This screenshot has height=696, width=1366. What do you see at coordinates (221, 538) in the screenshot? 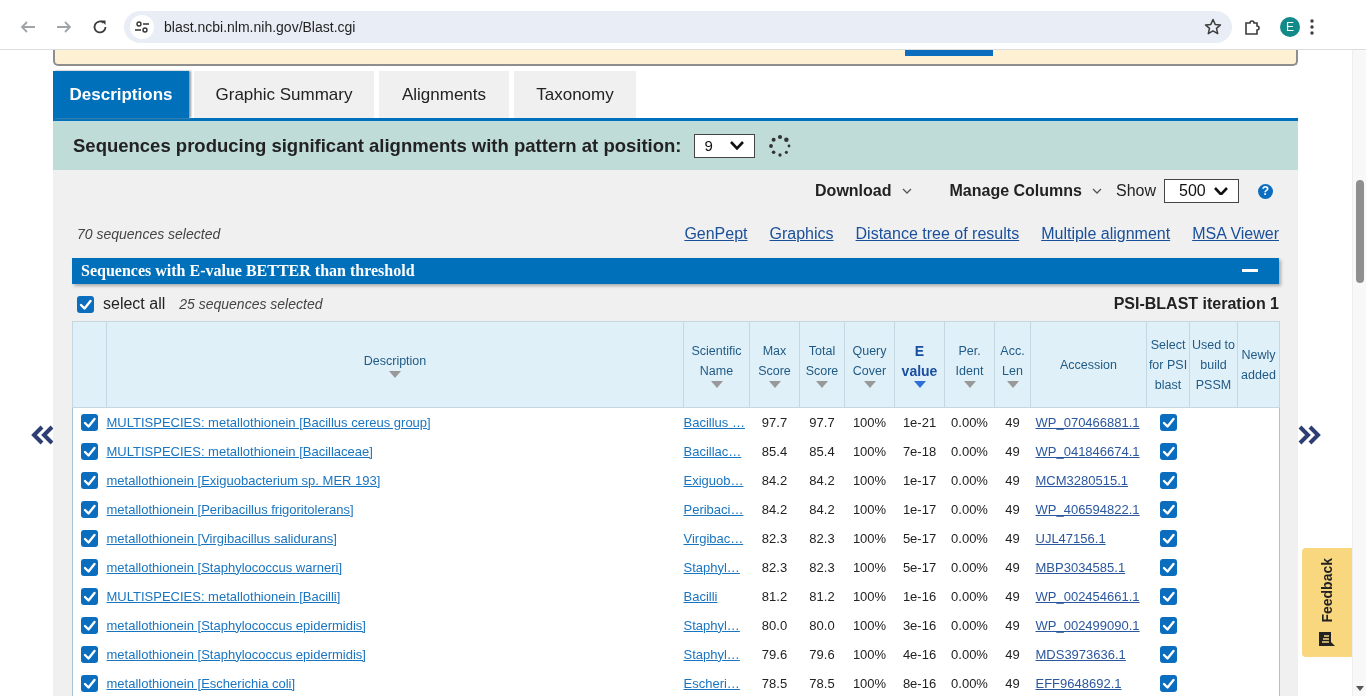
I see `description-link: metallothionein [Virgibacillus salidurans]` at bounding box center [221, 538].